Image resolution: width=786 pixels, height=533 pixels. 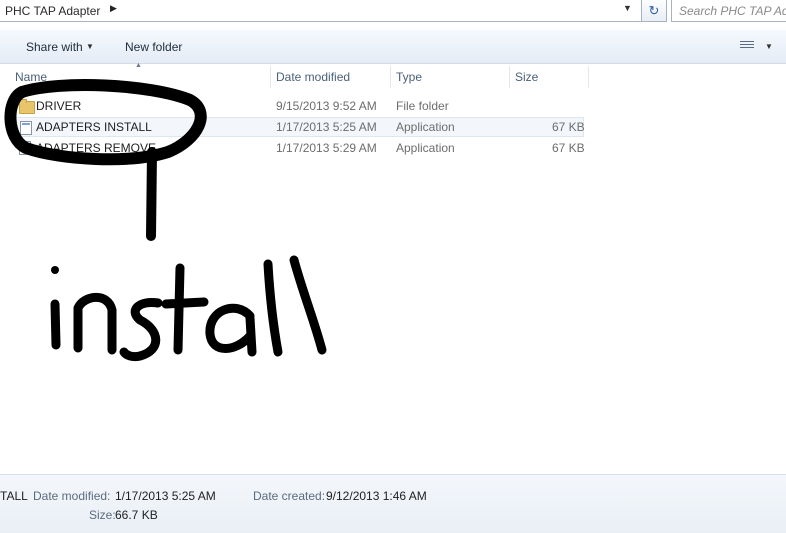 I want to click on breadcrumb-arrow-icon: ▶, so click(x=113, y=8).